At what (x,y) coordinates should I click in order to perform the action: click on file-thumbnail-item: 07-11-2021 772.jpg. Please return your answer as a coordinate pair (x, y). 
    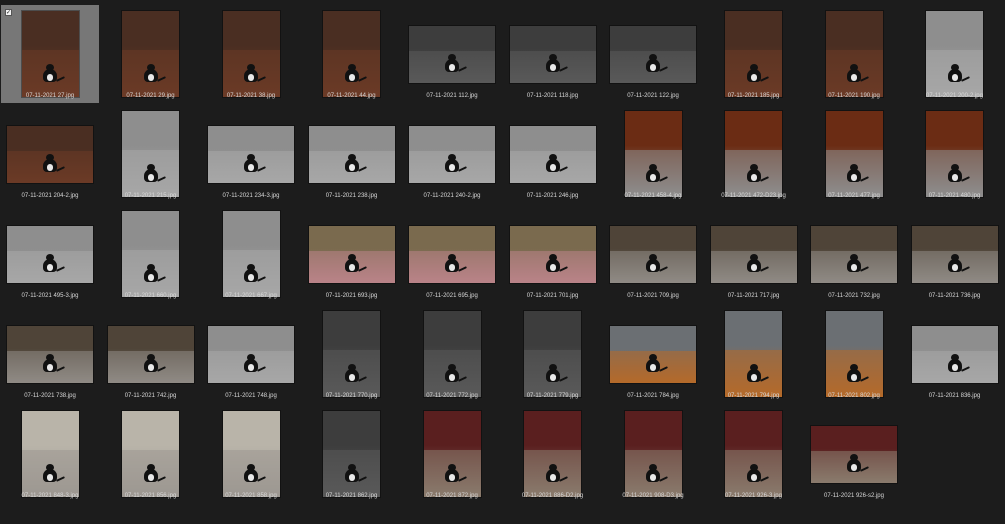
    Looking at the image, I should click on (452, 354).